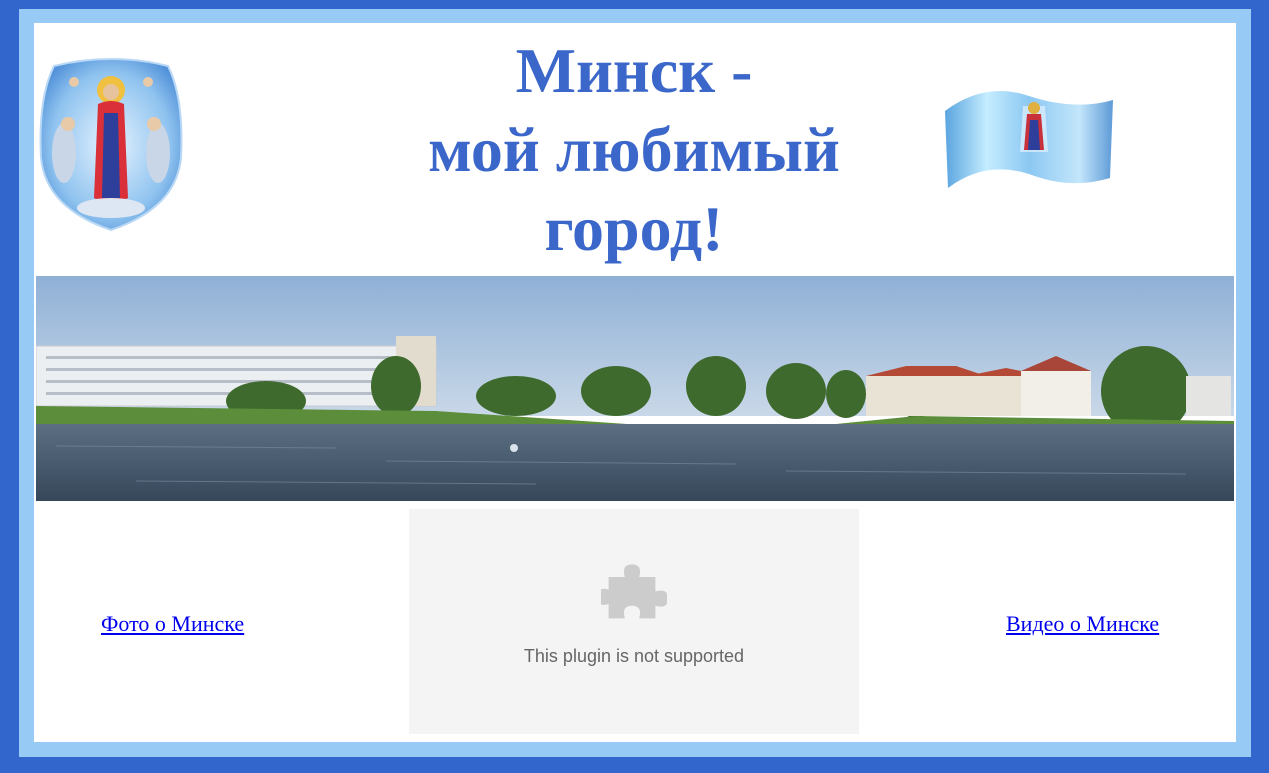  I want to click on plugin-message: This plugin is not supported, so click(634, 656).